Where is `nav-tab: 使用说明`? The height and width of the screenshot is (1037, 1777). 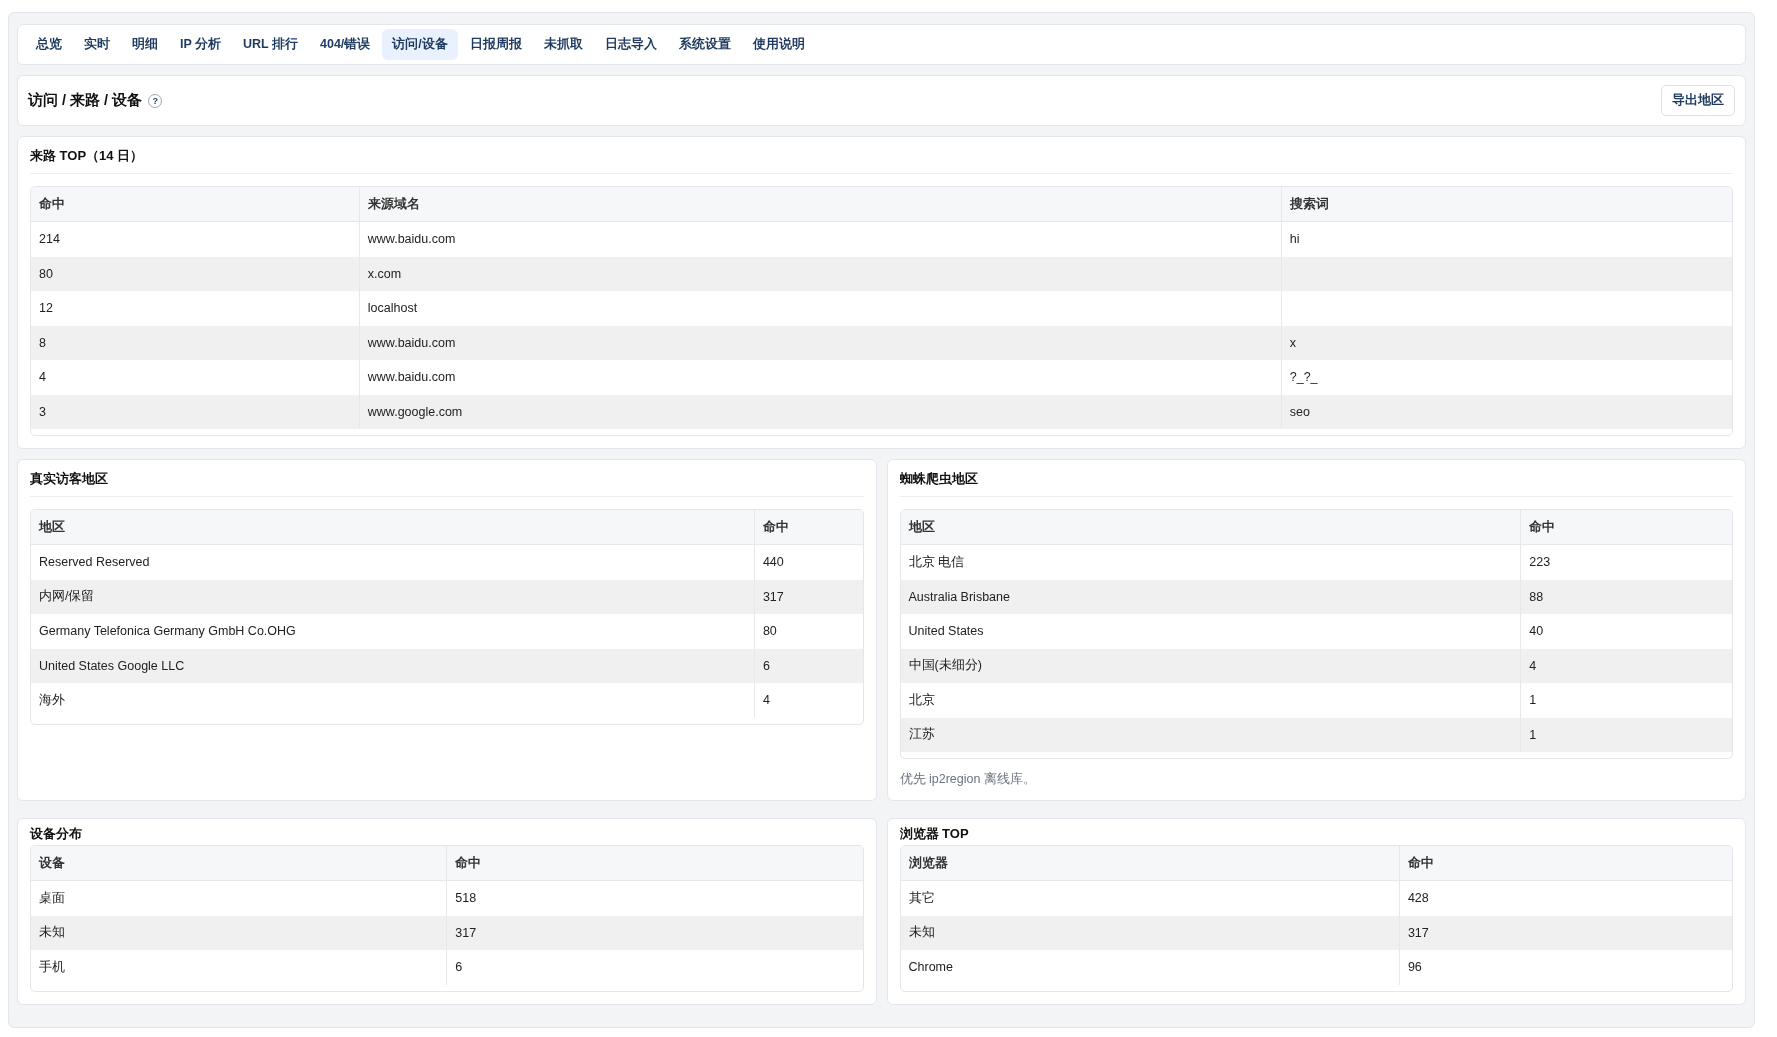
nav-tab: 使用说明 is located at coordinates (778, 44).